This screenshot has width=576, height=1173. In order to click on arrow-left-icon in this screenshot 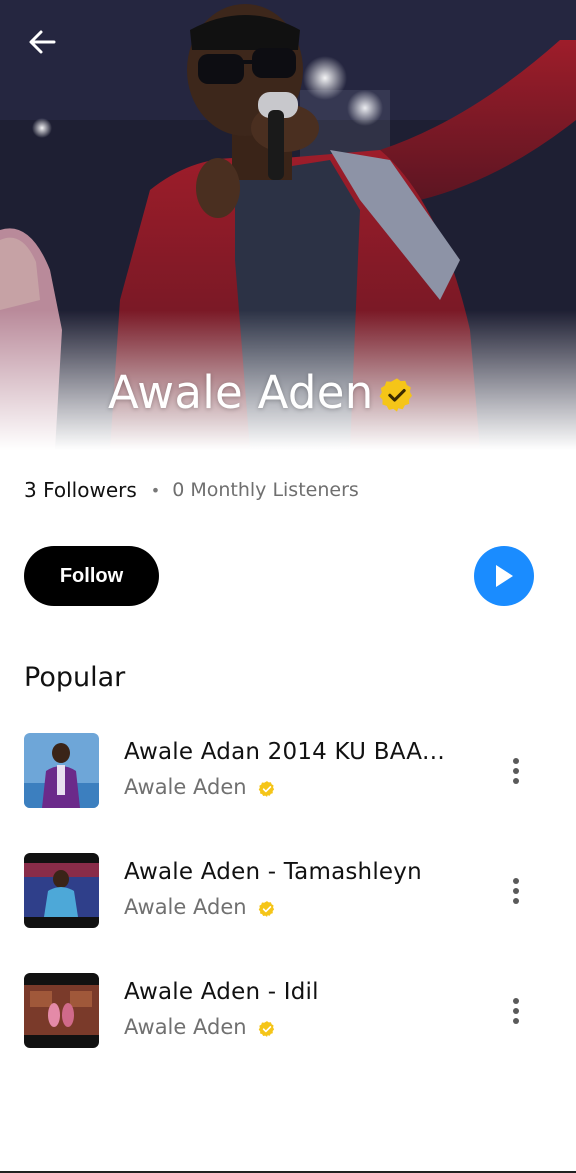, I will do `click(42, 42)`.